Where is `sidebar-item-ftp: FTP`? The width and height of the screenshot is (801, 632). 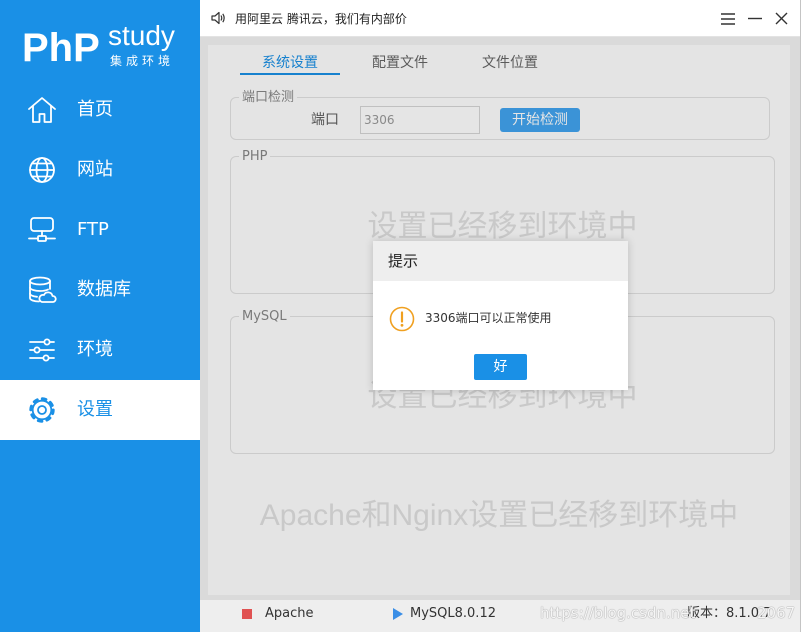
sidebar-item-ftp: FTP is located at coordinates (100, 230).